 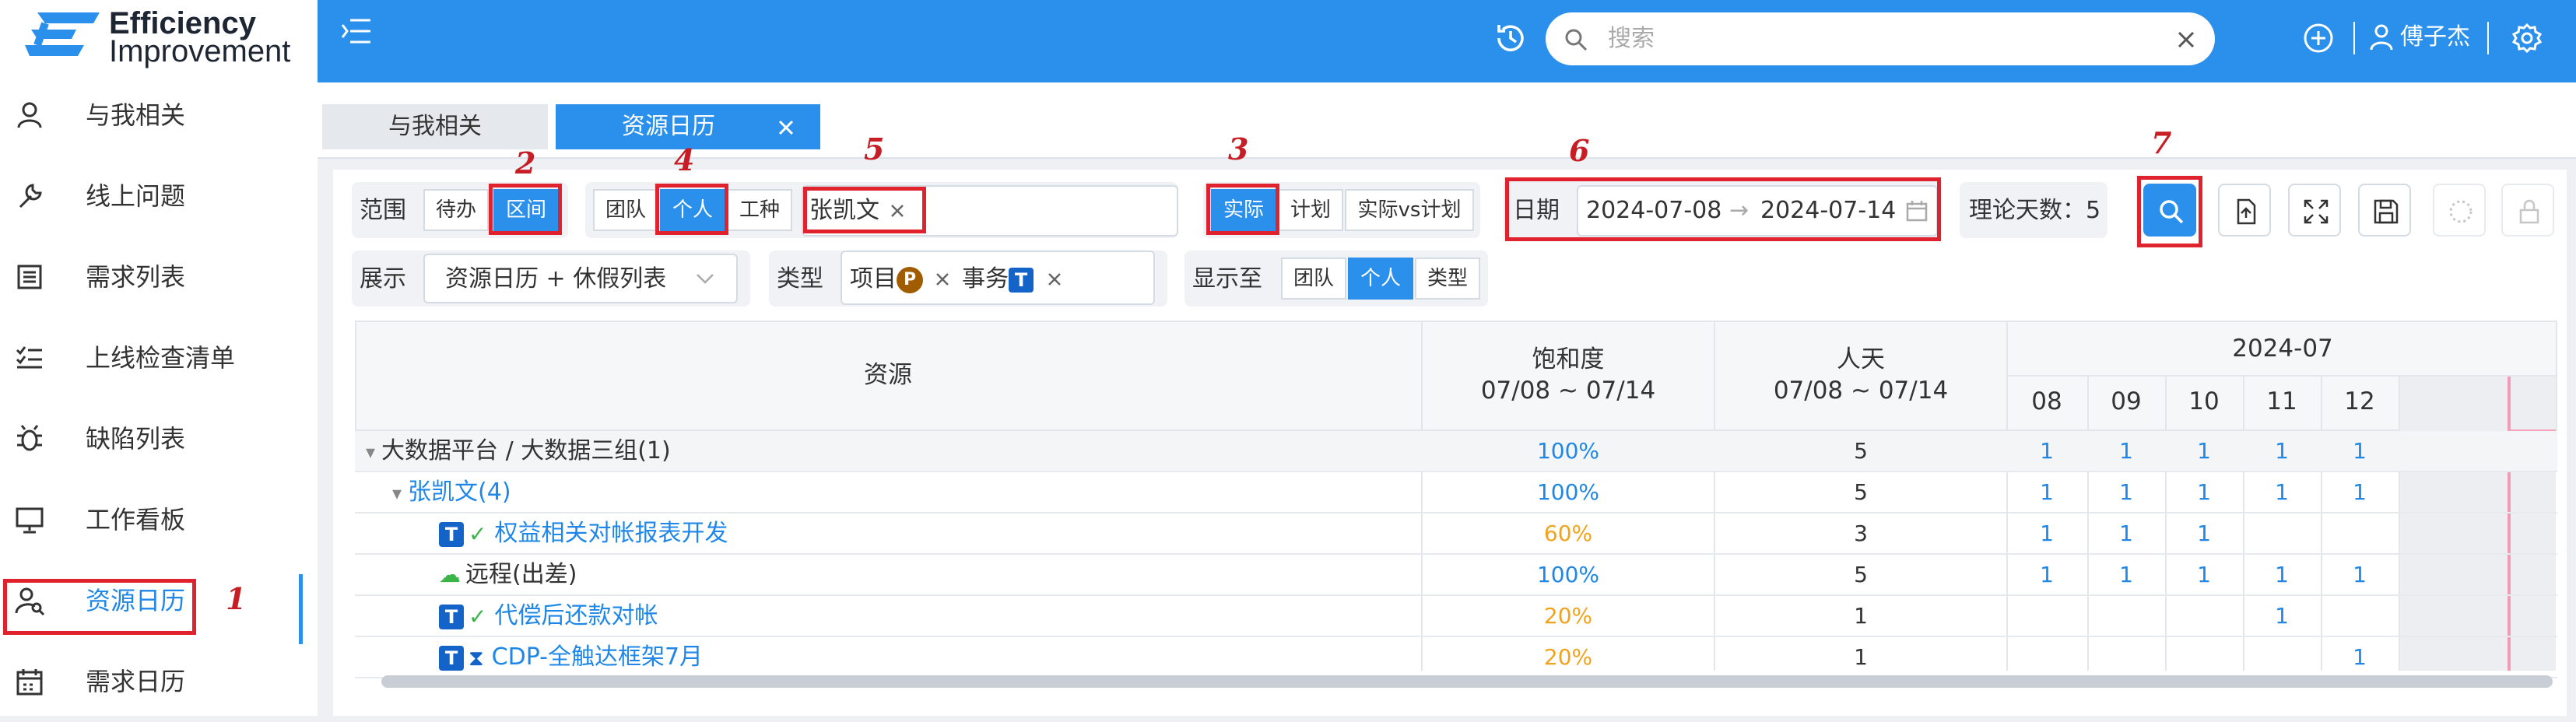 I want to click on export-button, so click(x=2245, y=210).